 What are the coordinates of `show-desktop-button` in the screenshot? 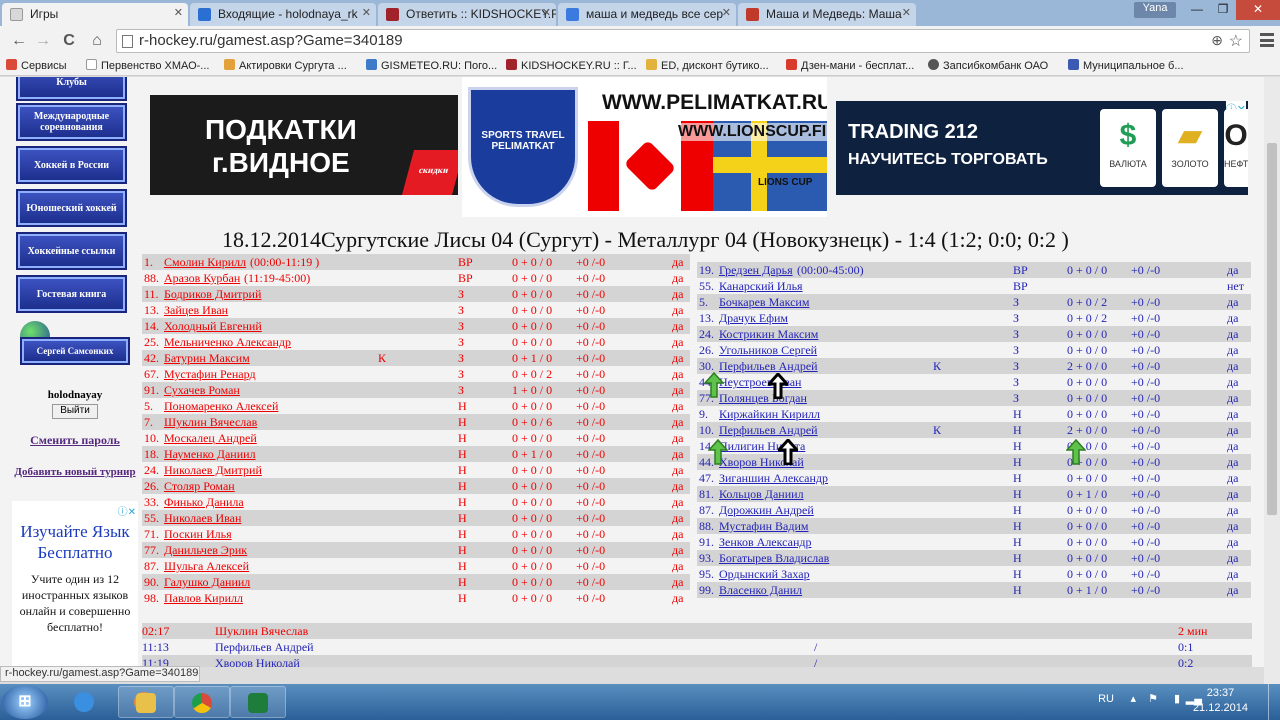 It's located at (1274, 702).